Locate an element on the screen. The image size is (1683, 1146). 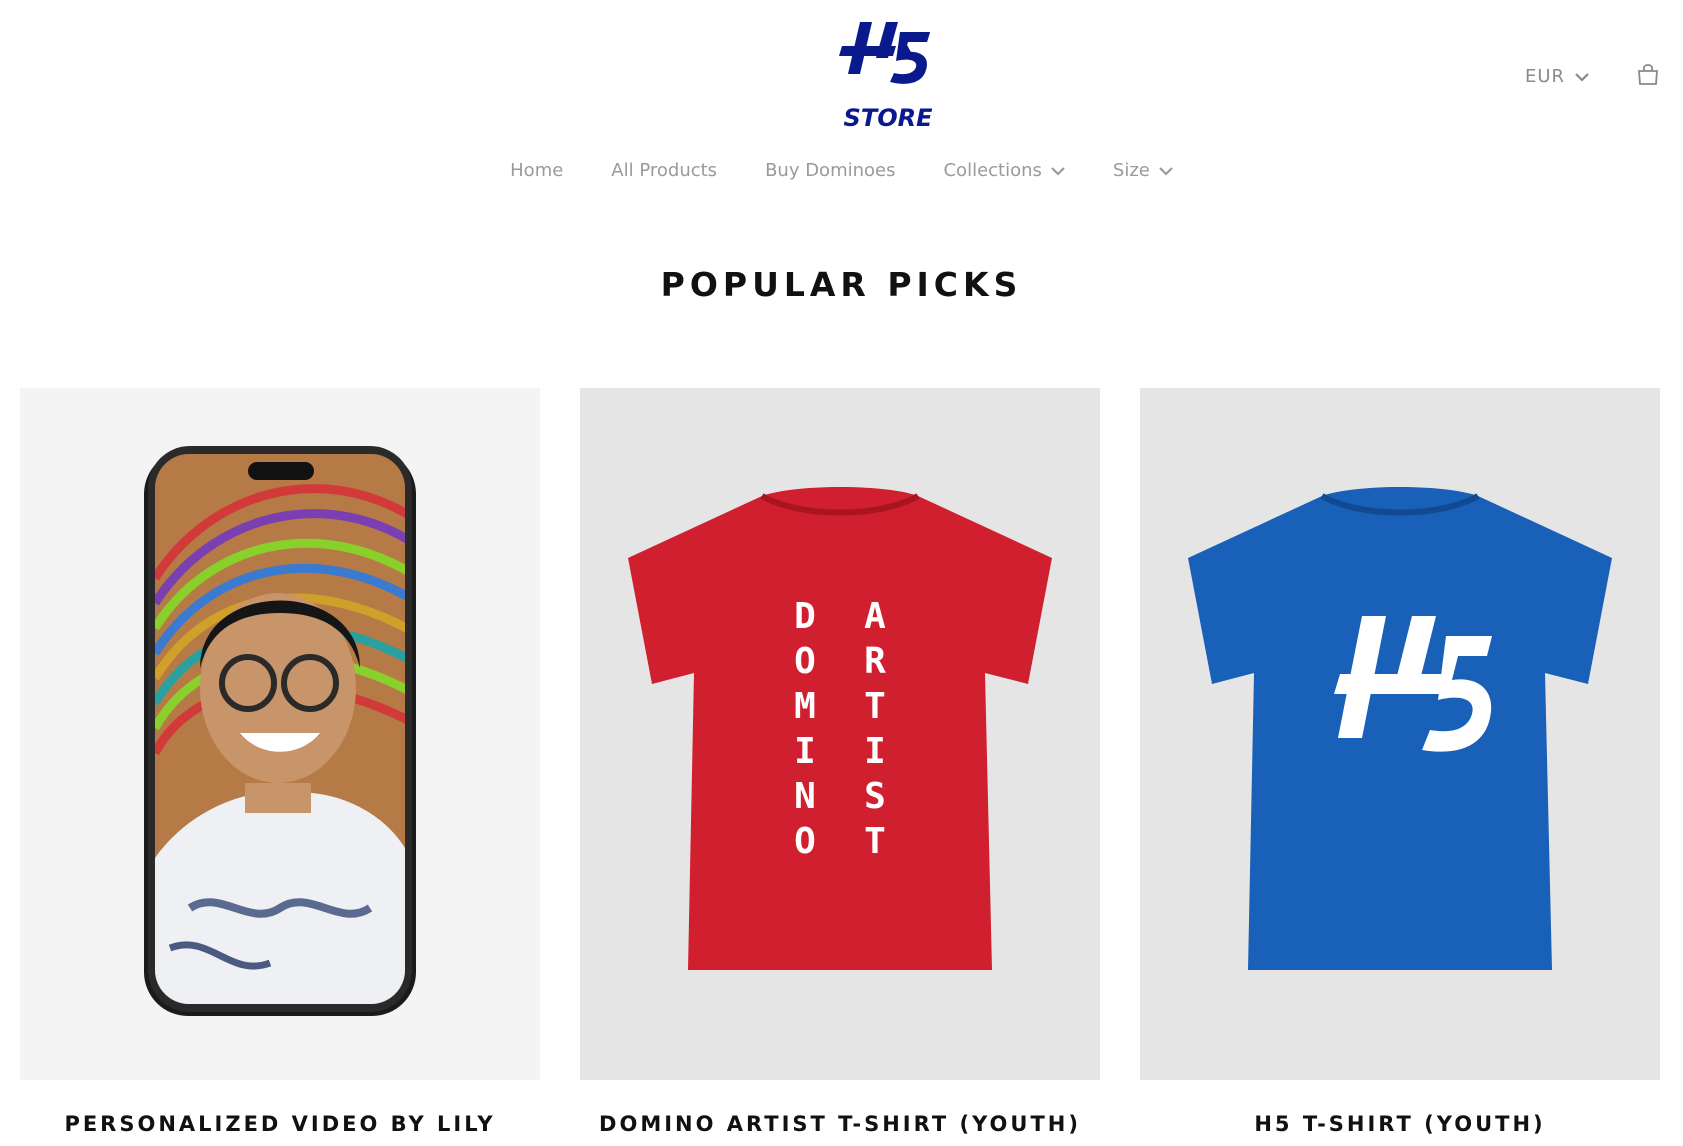
currency-label: EUR is located at coordinates (1545, 76).